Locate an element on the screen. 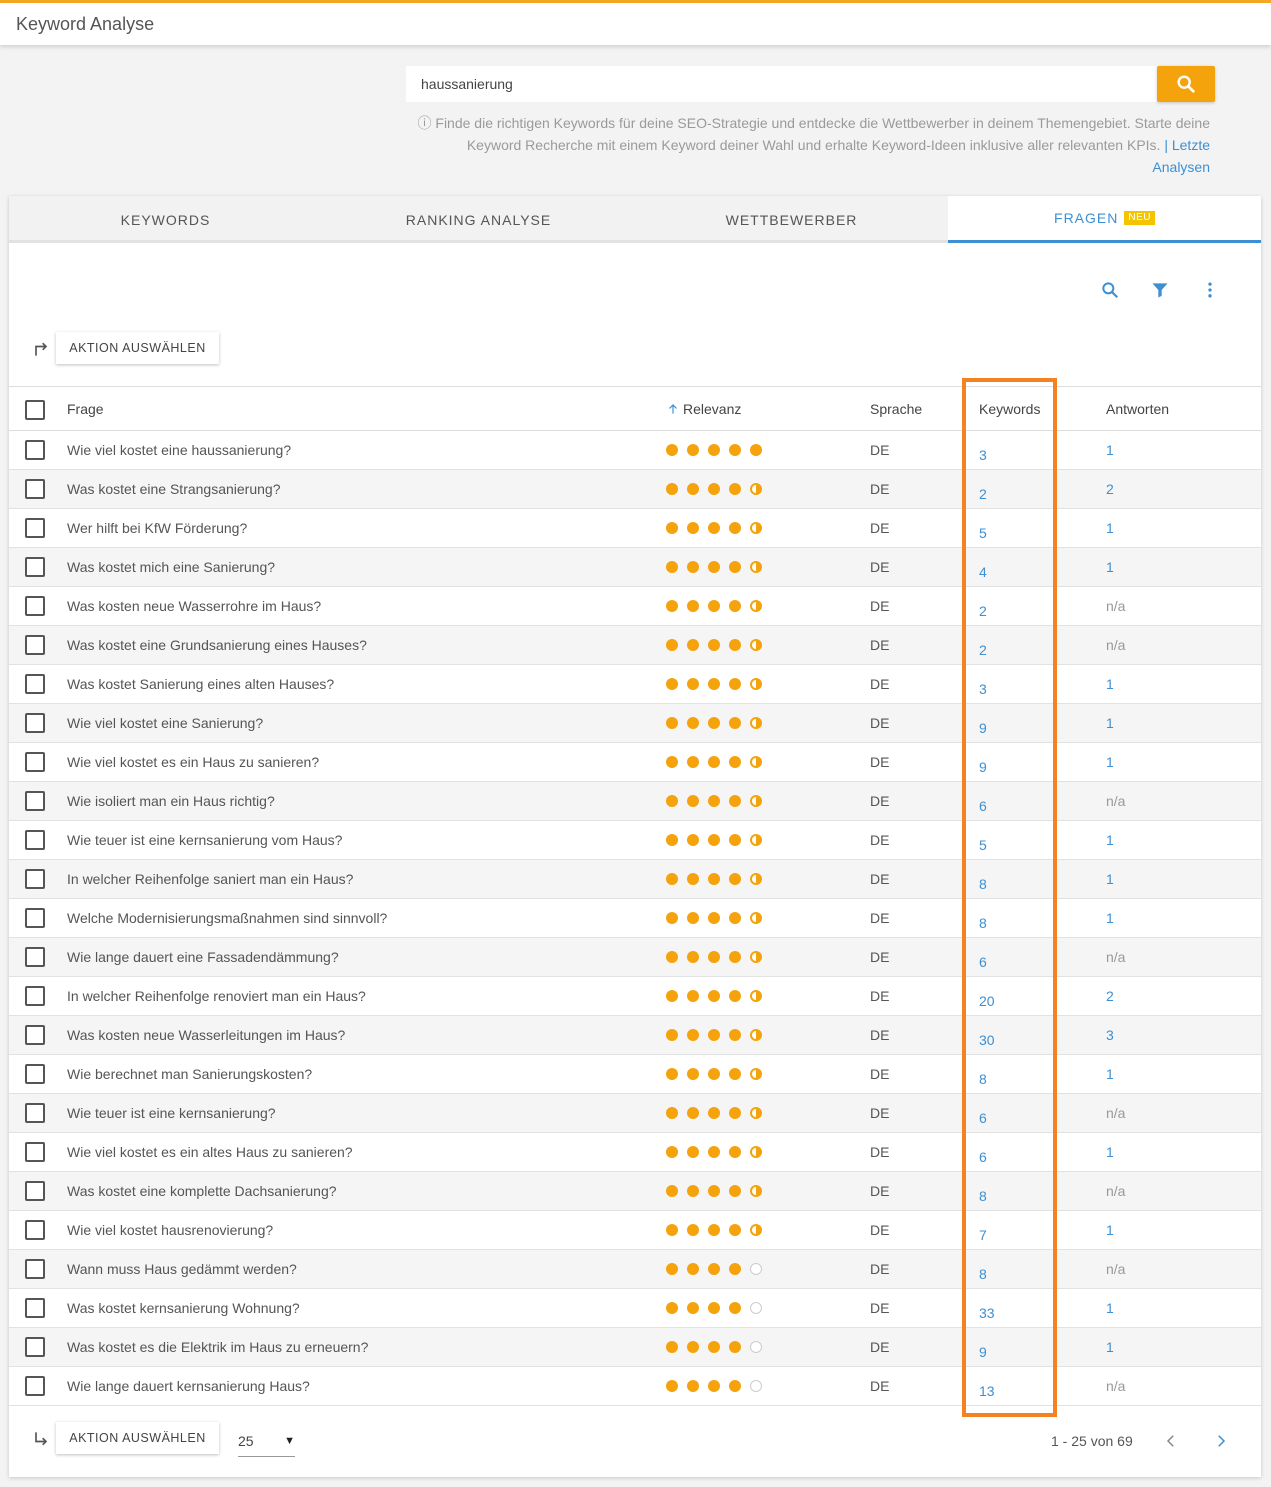  header-keywords: Keywords is located at coordinates (1009, 408).